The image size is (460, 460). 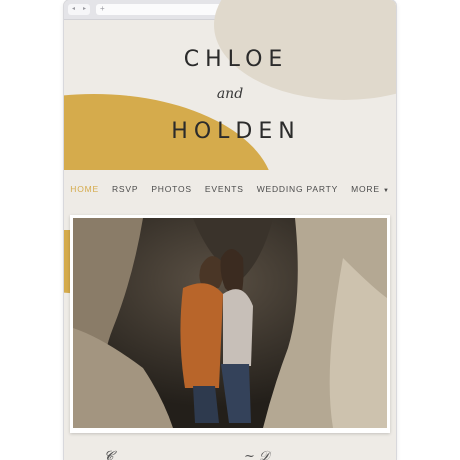 What do you see at coordinates (297, 189) in the screenshot?
I see `nav-item-wedding-party: WEDDING PARTY` at bounding box center [297, 189].